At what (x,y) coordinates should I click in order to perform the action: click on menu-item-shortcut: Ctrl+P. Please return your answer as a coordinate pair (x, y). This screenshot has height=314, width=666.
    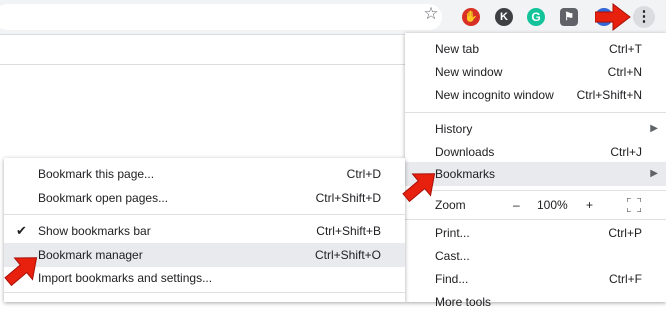
    Looking at the image, I should click on (625, 233).